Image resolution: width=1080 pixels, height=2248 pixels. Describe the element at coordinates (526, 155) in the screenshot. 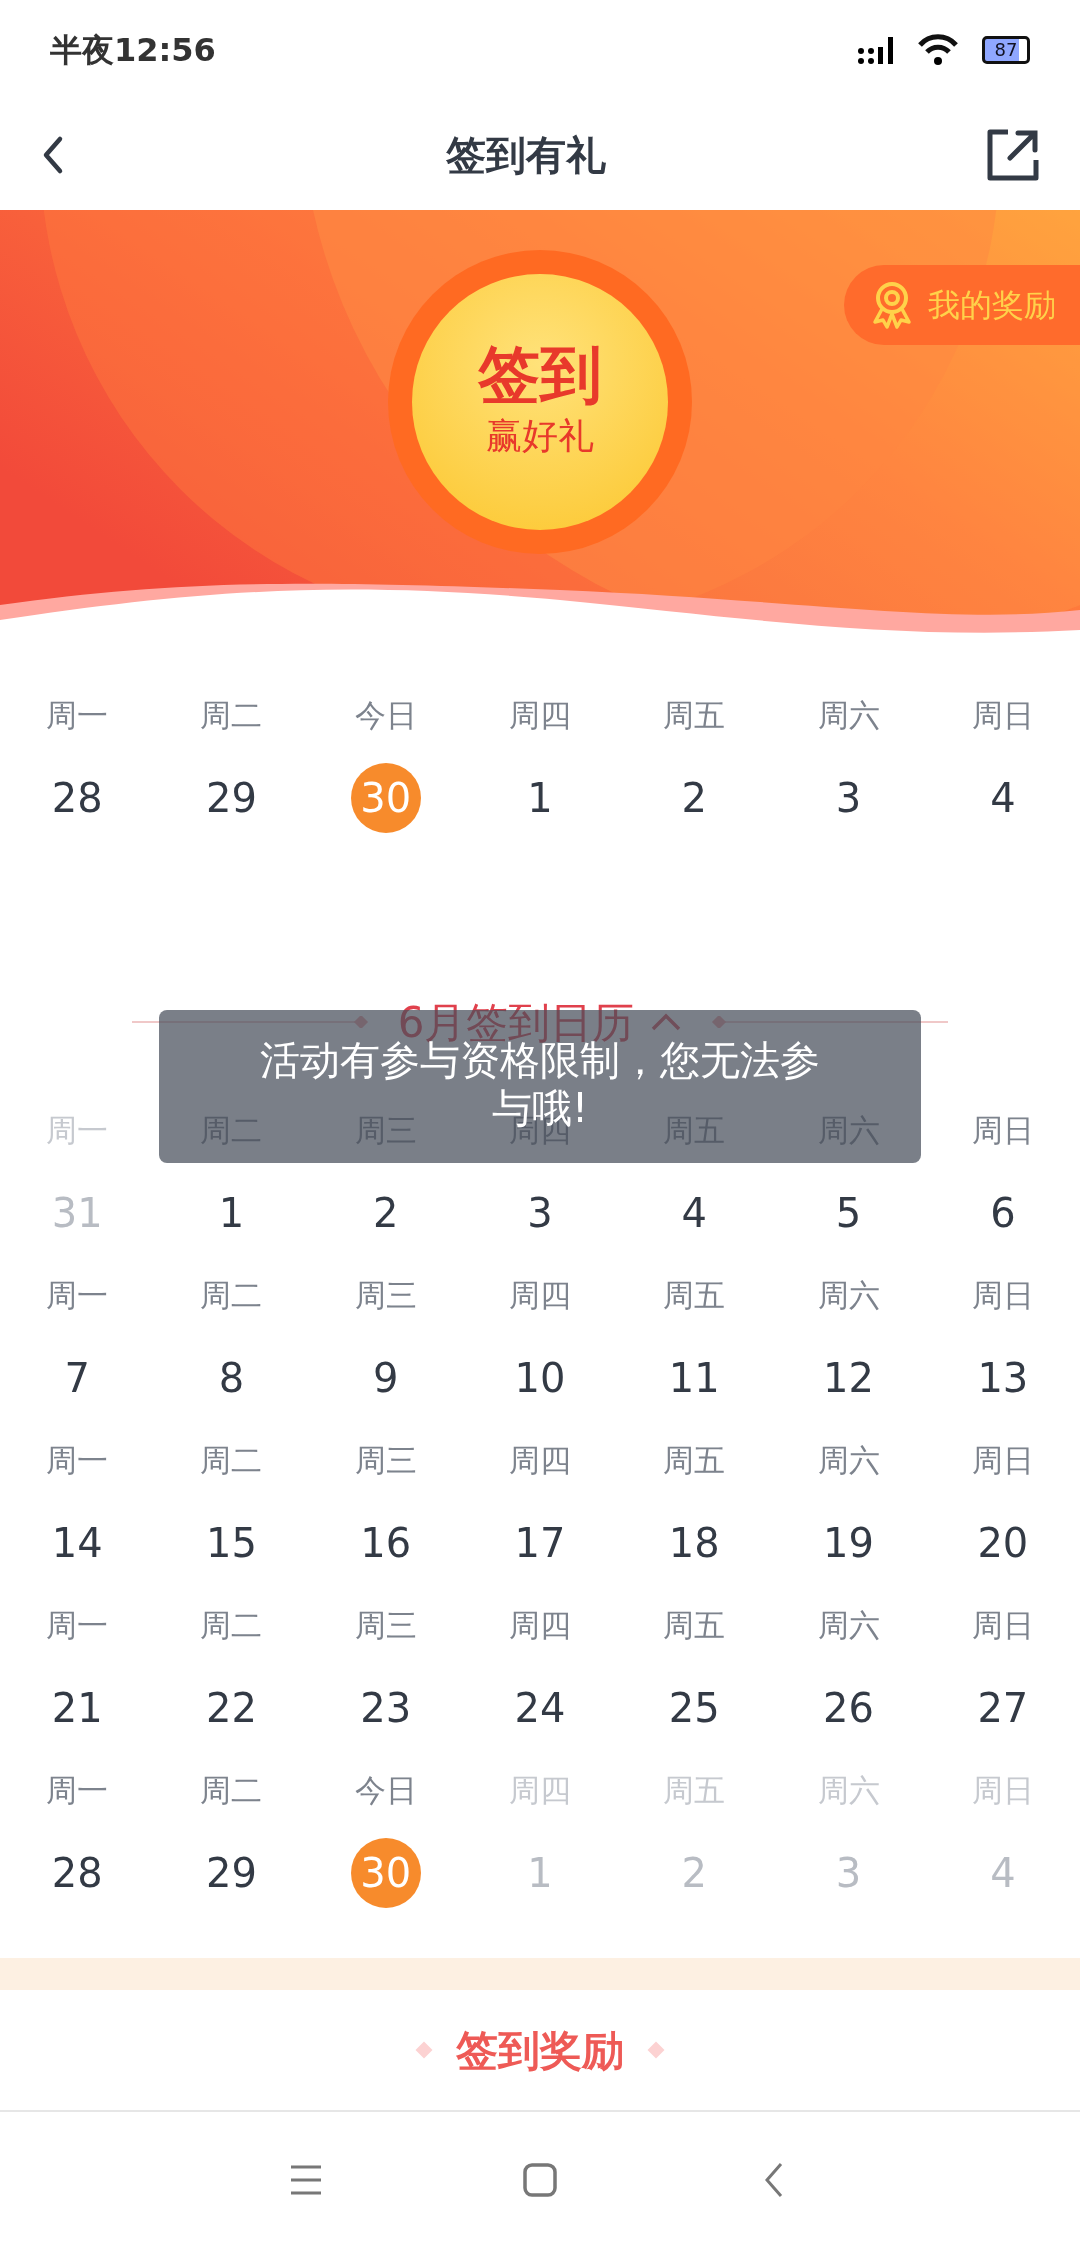

I see `page-title: 签到有礼` at that location.